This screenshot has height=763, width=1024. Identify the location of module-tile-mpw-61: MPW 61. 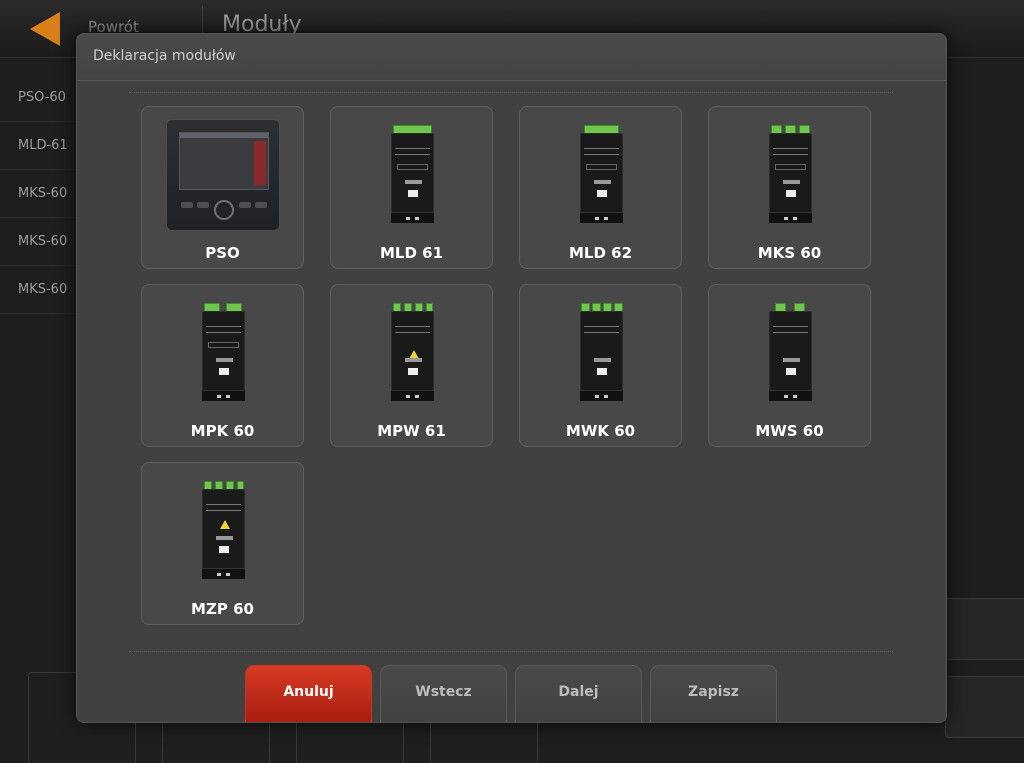
(411, 365).